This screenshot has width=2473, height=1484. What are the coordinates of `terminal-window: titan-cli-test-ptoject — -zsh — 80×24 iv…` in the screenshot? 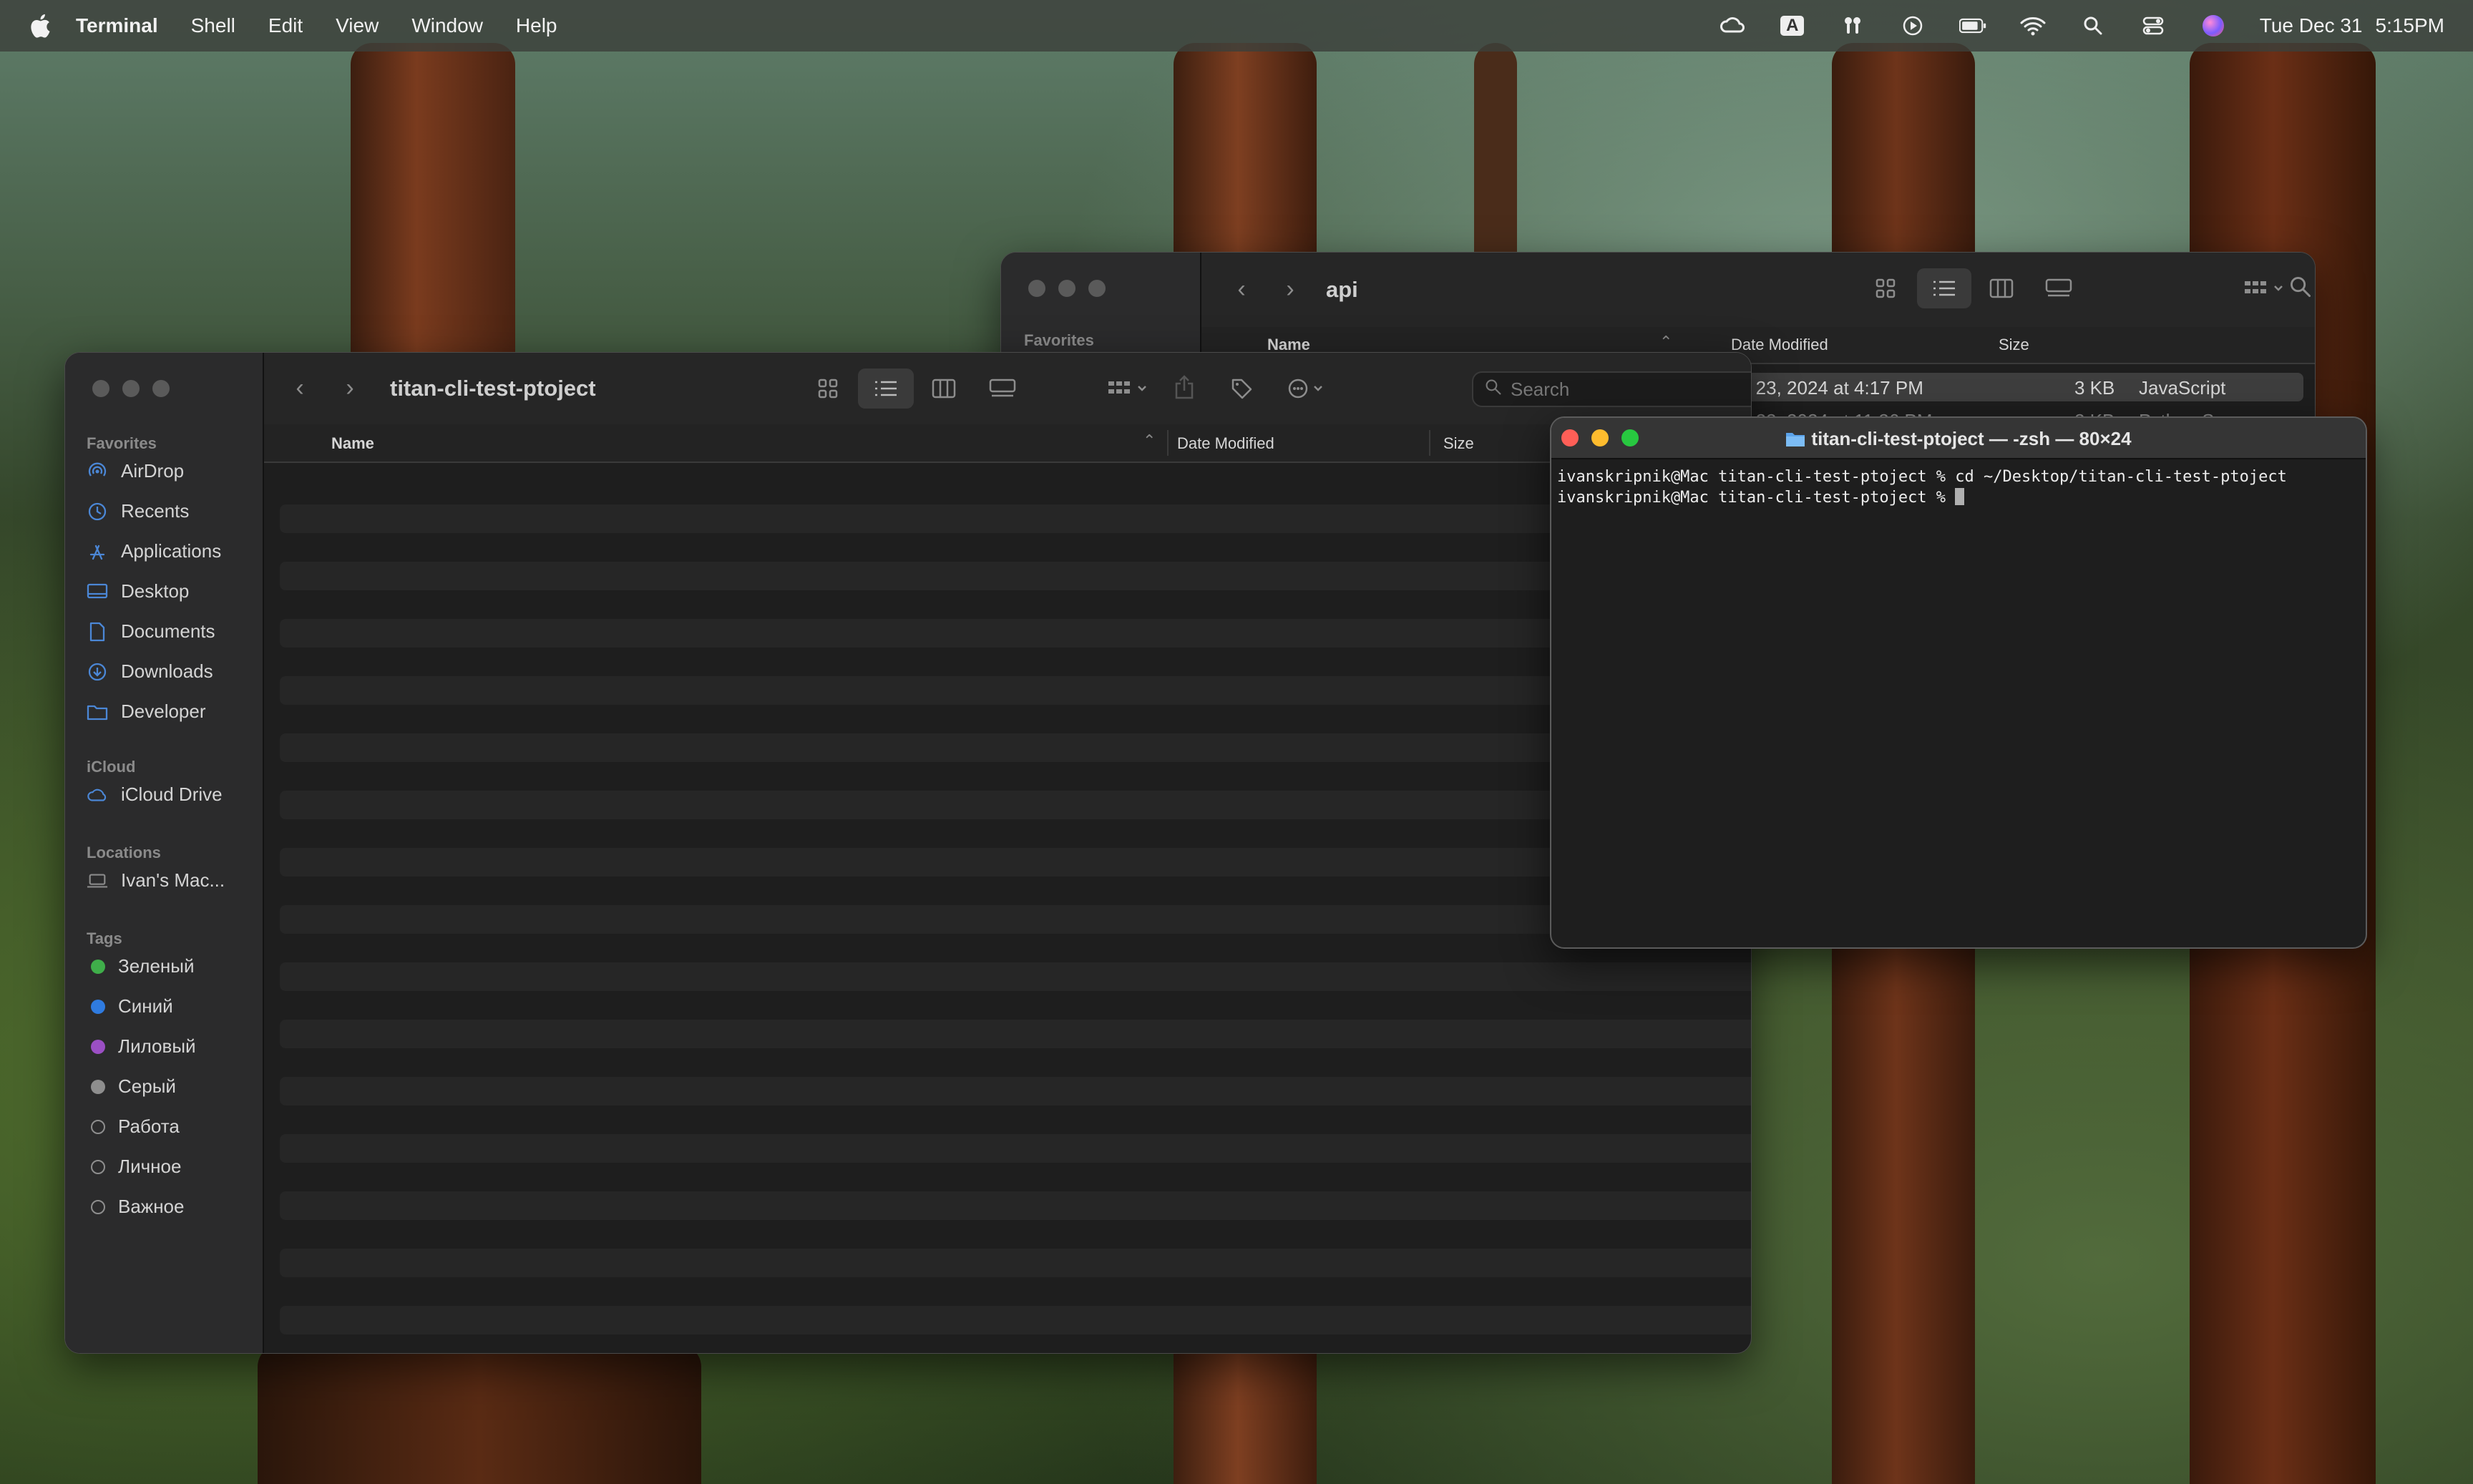 It's located at (1958, 682).